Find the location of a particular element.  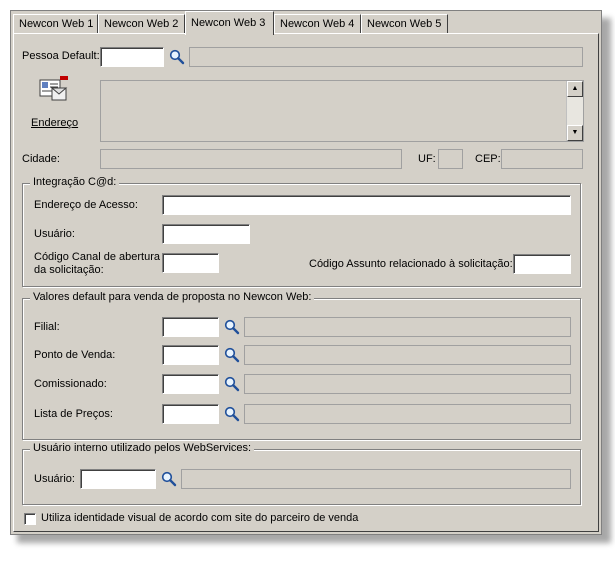

codigo-canal-label-line2: da solicitação: is located at coordinates (69, 270).